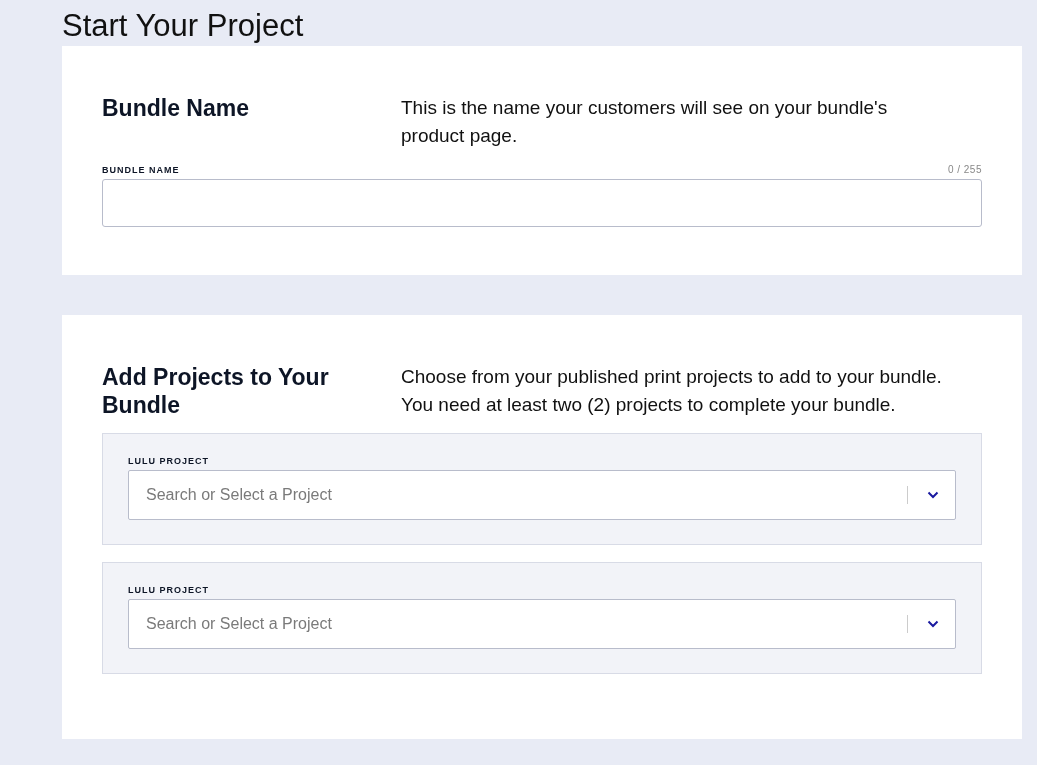 Image resolution: width=1037 pixels, height=765 pixels. I want to click on section-heading: Add Projects to Your Bundle, so click(216, 391).